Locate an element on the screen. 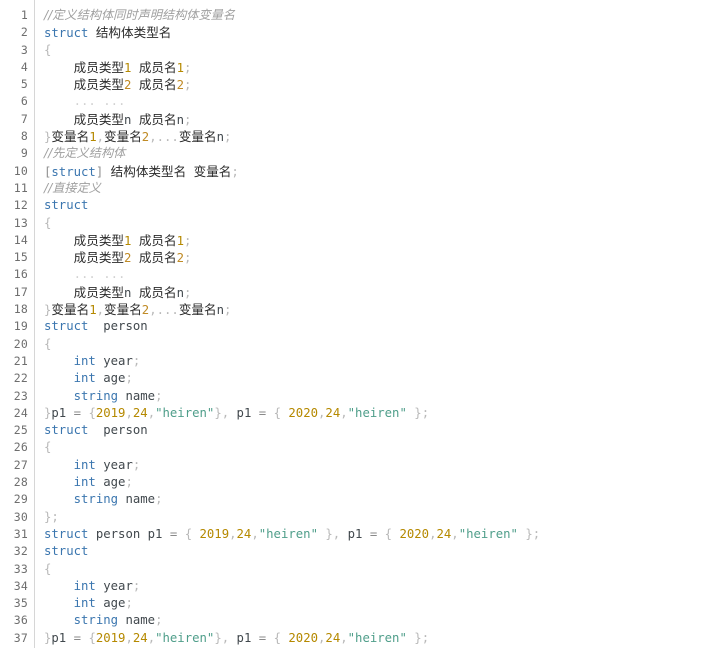 The height and width of the screenshot is (648, 725). line-number: 36 is located at coordinates (20, 620).